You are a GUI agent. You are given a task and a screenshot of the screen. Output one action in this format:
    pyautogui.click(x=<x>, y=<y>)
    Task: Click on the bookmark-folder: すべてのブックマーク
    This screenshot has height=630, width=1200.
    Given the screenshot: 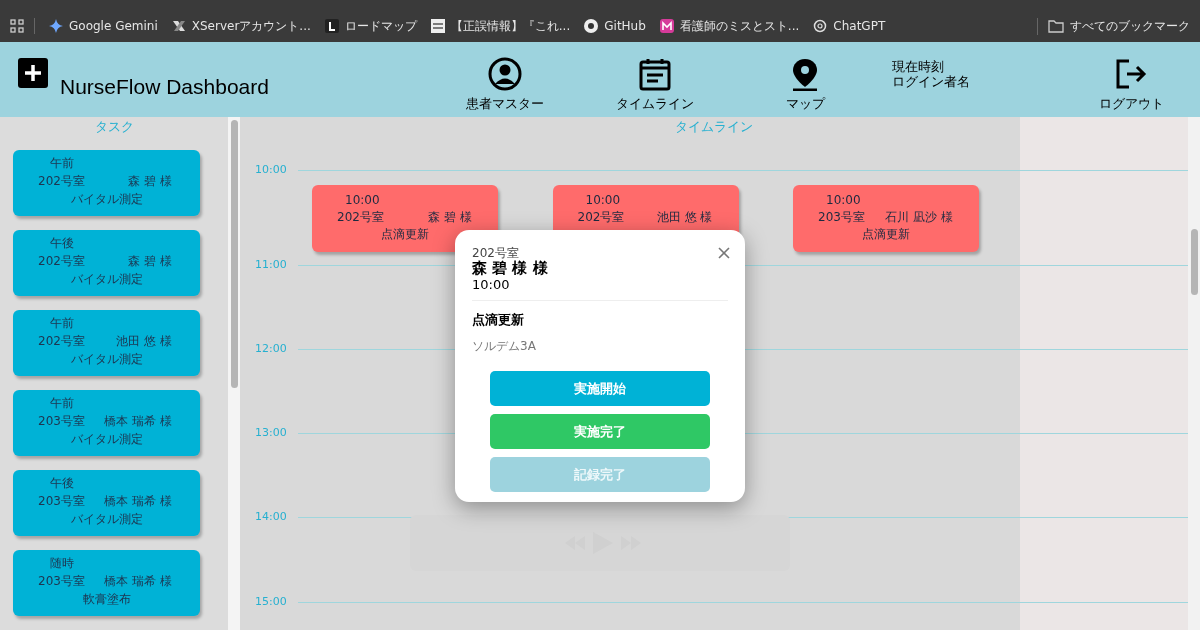 What is the action you would take?
    pyautogui.click(x=1113, y=26)
    